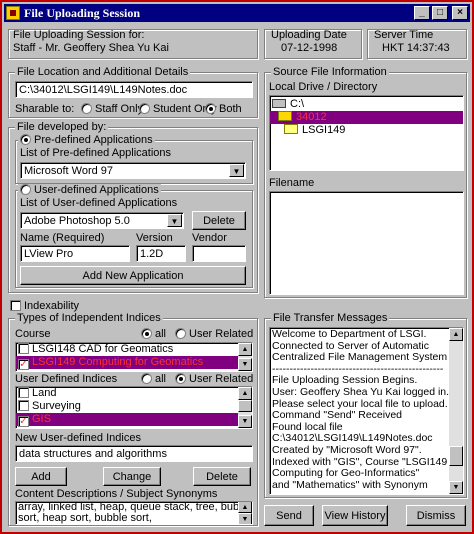 This screenshot has width=474, height=534. Describe the element at coordinates (153, 334) in the screenshot. I see `course-all-radio: all` at that location.